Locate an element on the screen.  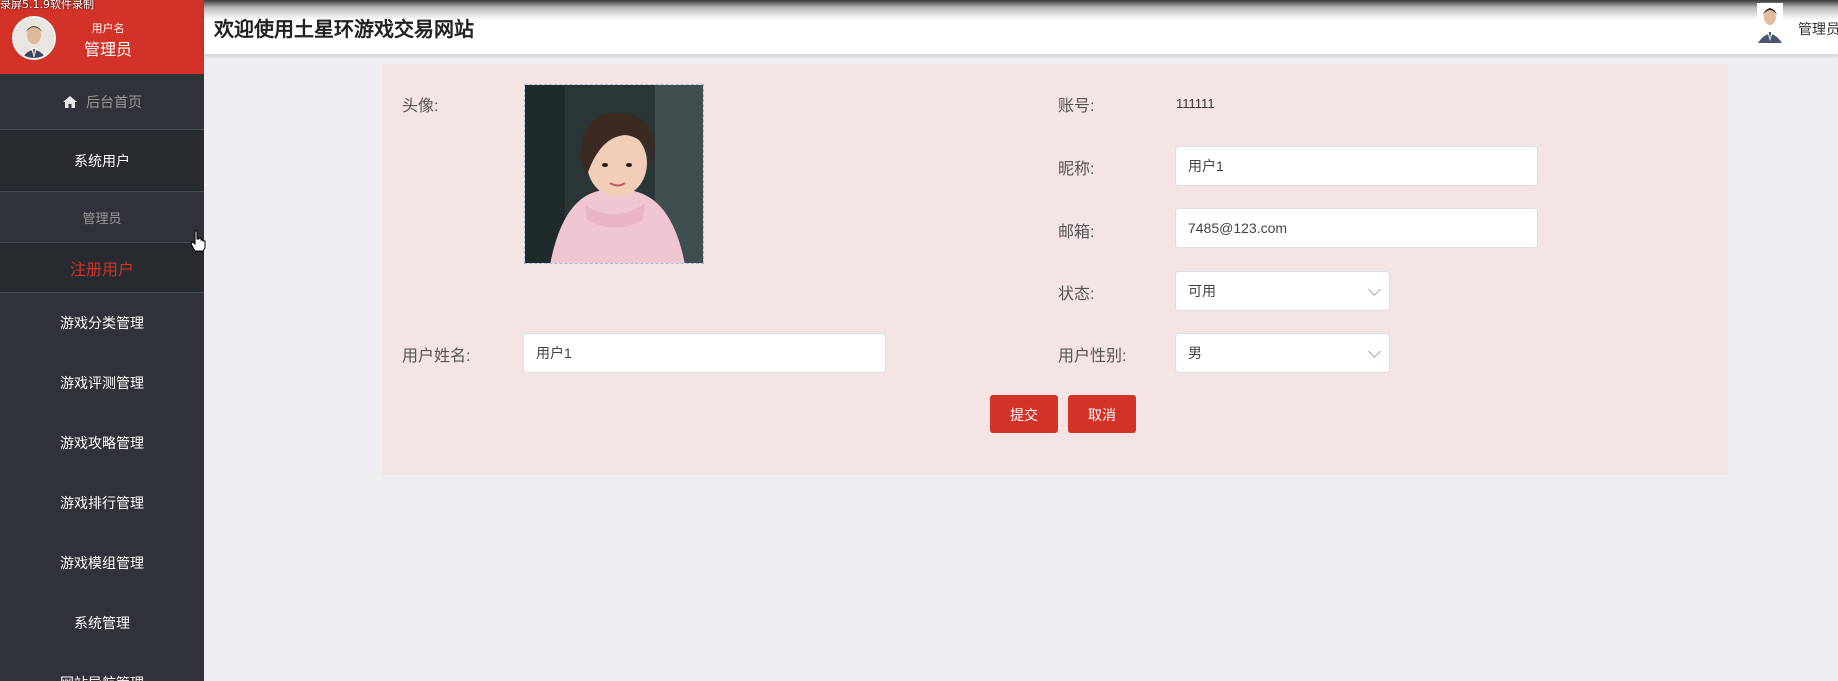
sidebar-item-system-management: 系统管理 is located at coordinates (102, 623).